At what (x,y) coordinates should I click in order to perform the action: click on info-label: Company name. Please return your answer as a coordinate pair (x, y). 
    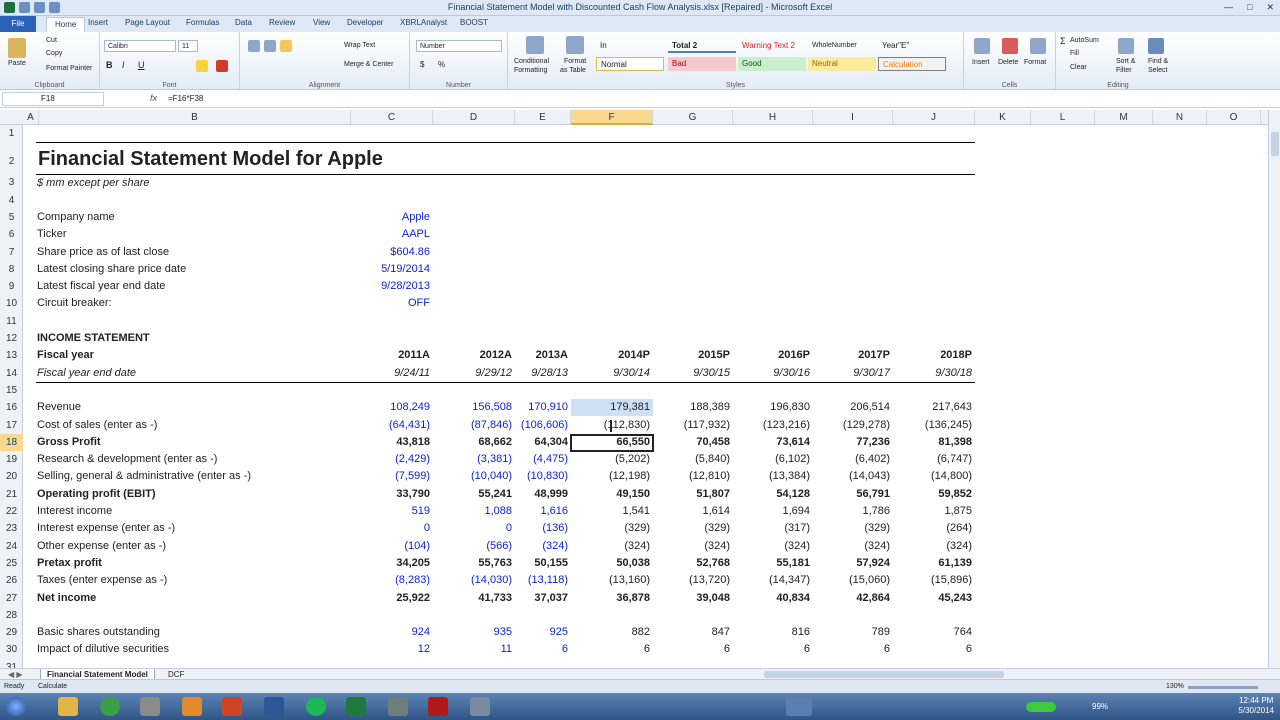
    Looking at the image, I should click on (76, 217).